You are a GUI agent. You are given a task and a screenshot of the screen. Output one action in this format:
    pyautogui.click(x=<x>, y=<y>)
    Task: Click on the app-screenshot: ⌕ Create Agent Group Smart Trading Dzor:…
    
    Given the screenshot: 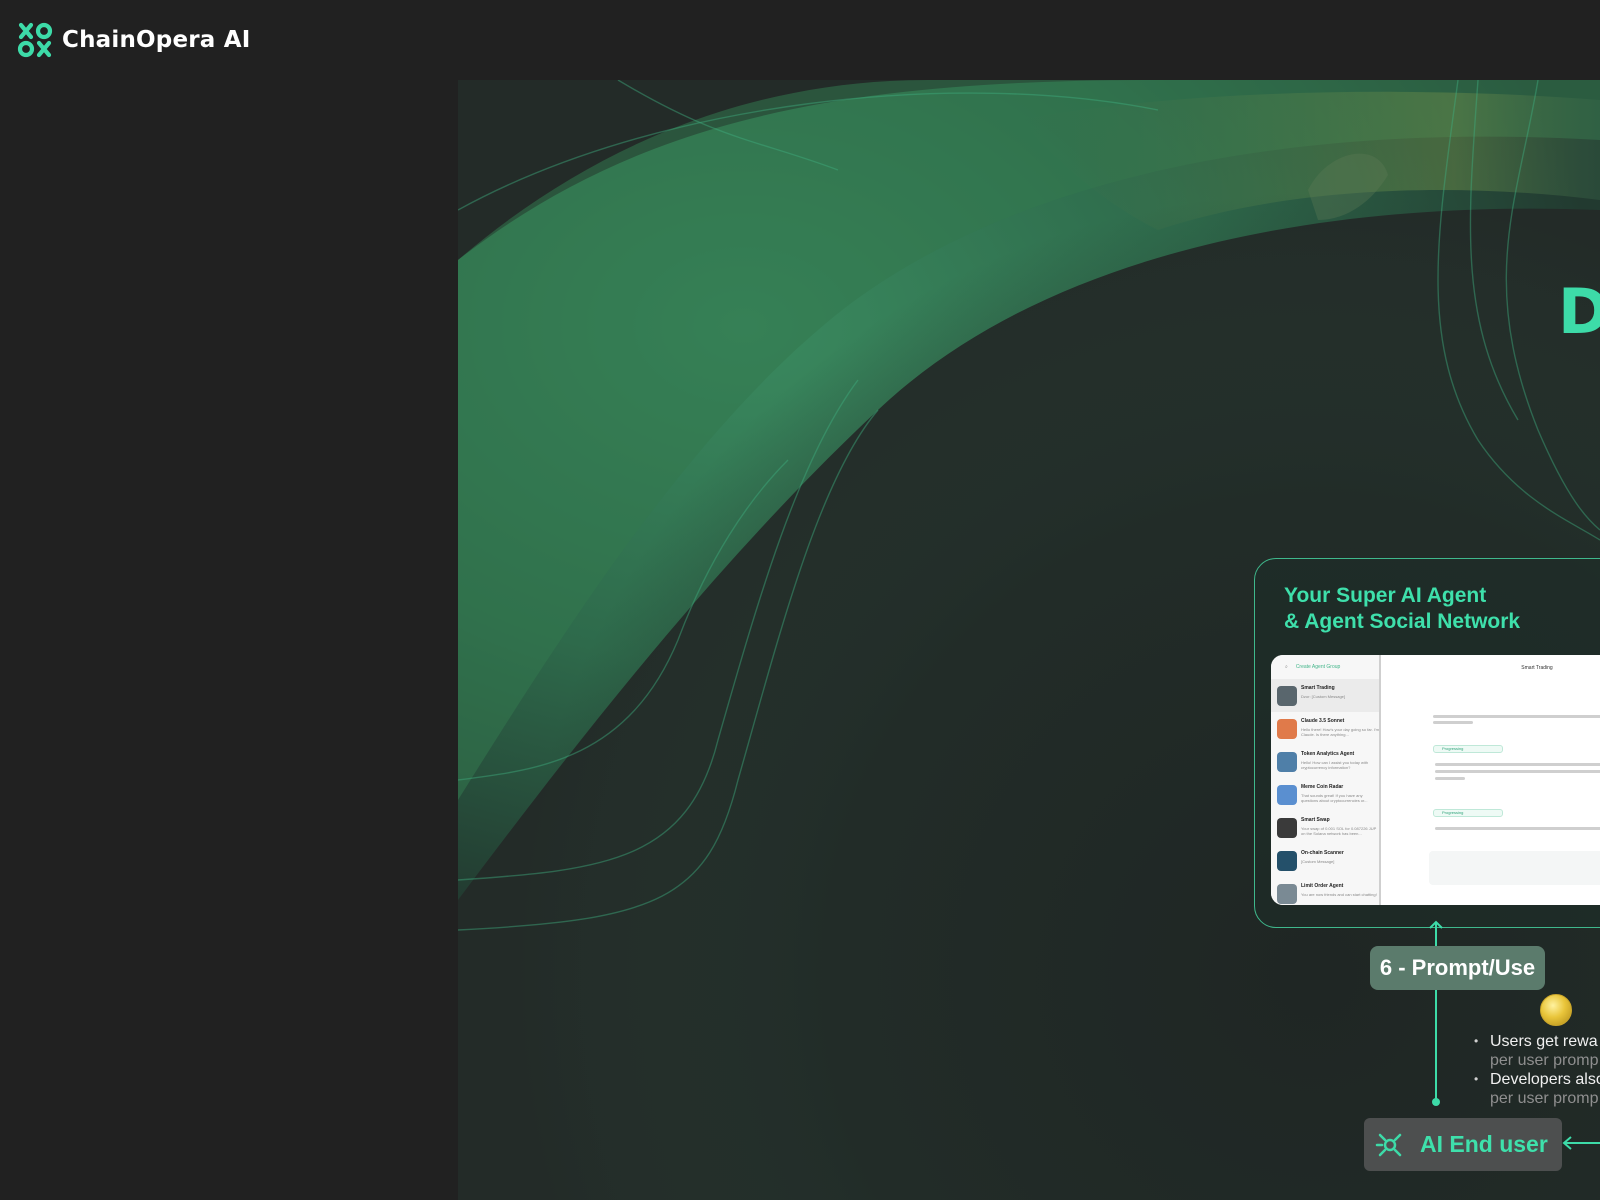 What is the action you would take?
    pyautogui.click(x=1435, y=780)
    